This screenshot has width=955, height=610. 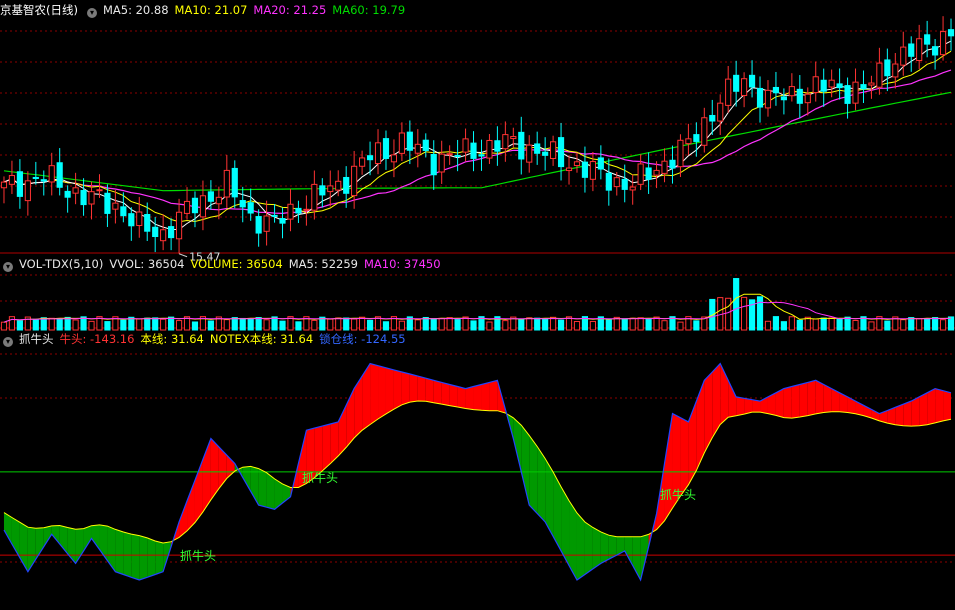 What do you see at coordinates (97, 339) in the screenshot?
I see `niutou-value: 牛头: -143.16` at bounding box center [97, 339].